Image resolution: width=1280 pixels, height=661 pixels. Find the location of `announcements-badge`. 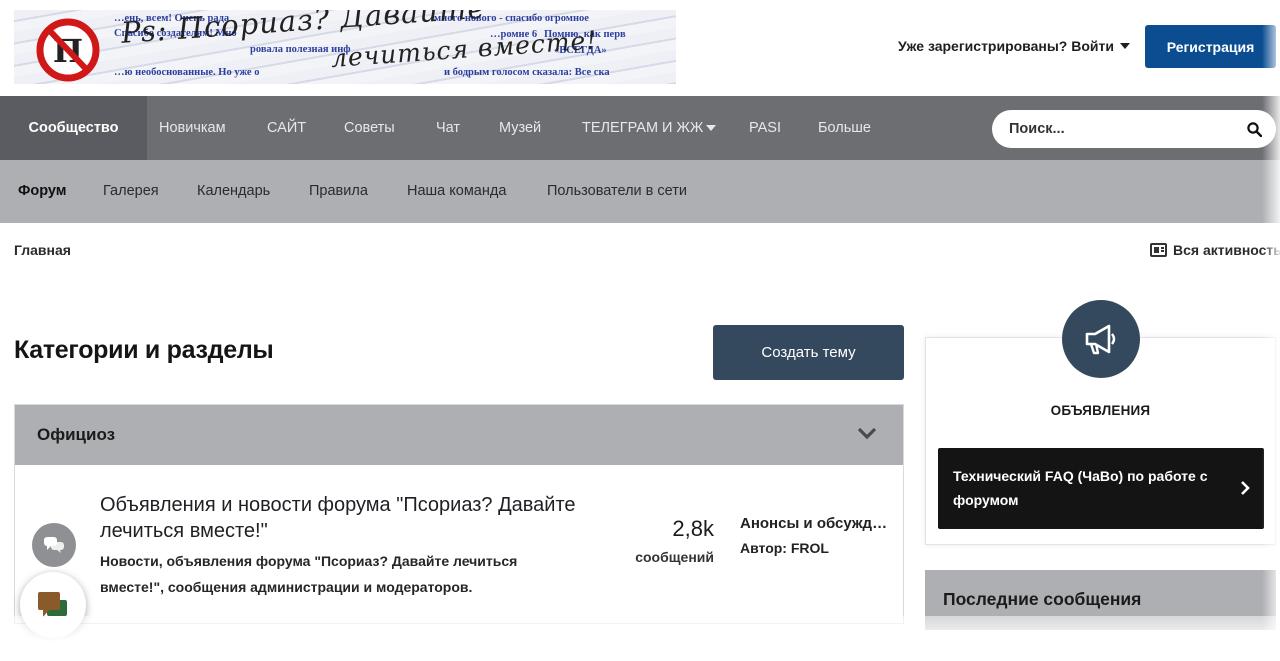

announcements-badge is located at coordinates (1101, 339).